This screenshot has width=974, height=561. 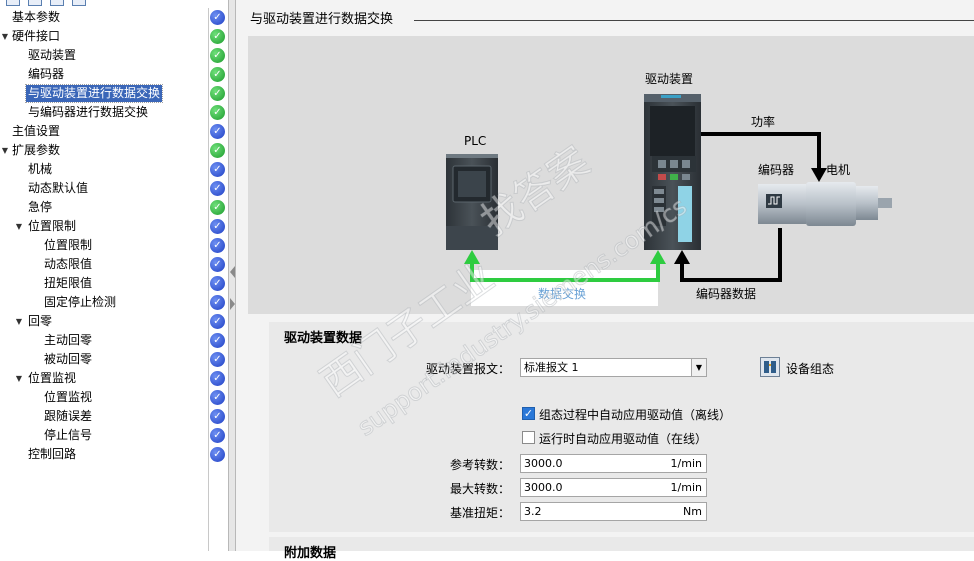 I want to click on tree-item-label: 动态限值, so click(x=68, y=264).